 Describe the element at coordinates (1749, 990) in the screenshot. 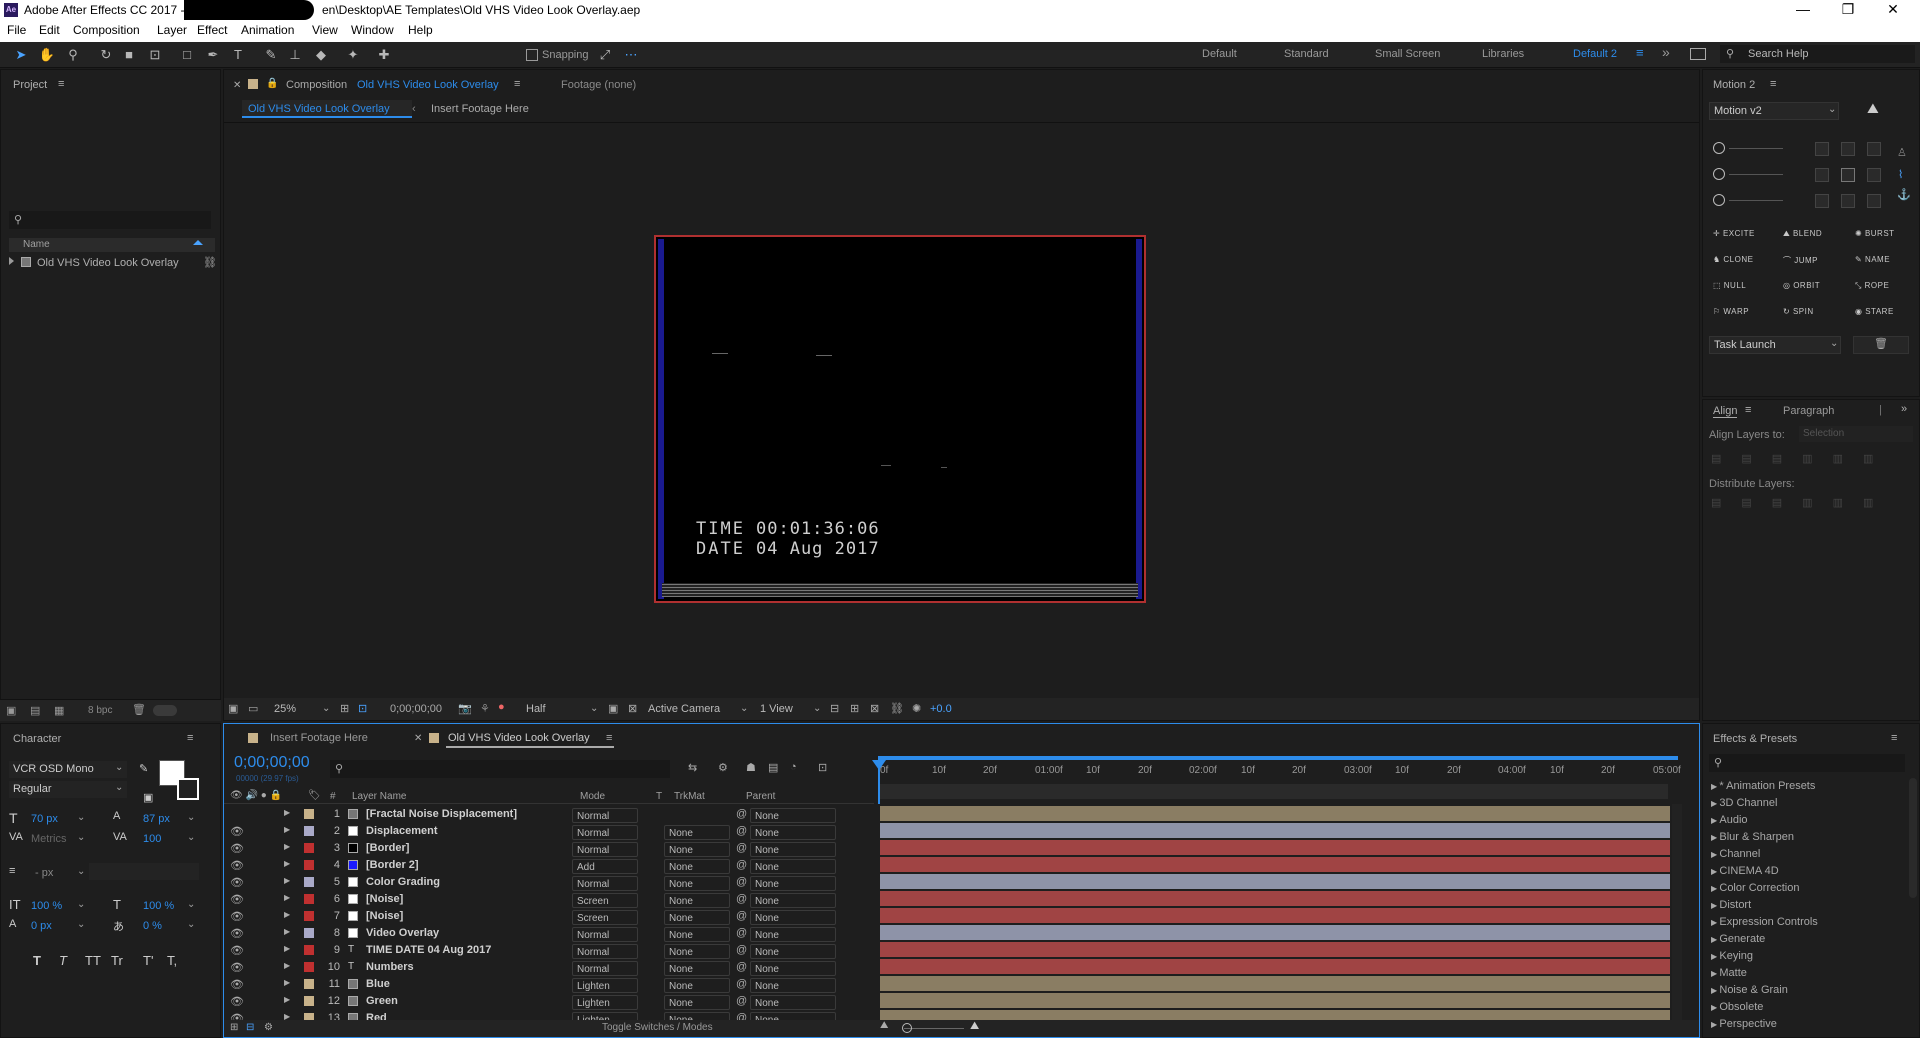

I see `effects-category: ▶ Noise & Grain` at that location.